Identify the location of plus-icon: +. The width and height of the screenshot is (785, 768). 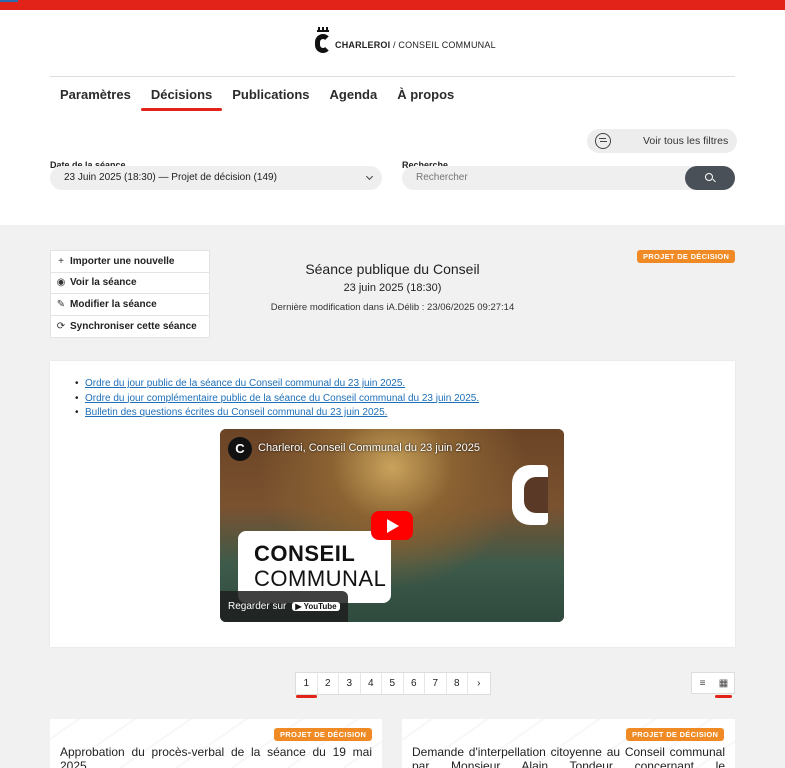
(61, 261).